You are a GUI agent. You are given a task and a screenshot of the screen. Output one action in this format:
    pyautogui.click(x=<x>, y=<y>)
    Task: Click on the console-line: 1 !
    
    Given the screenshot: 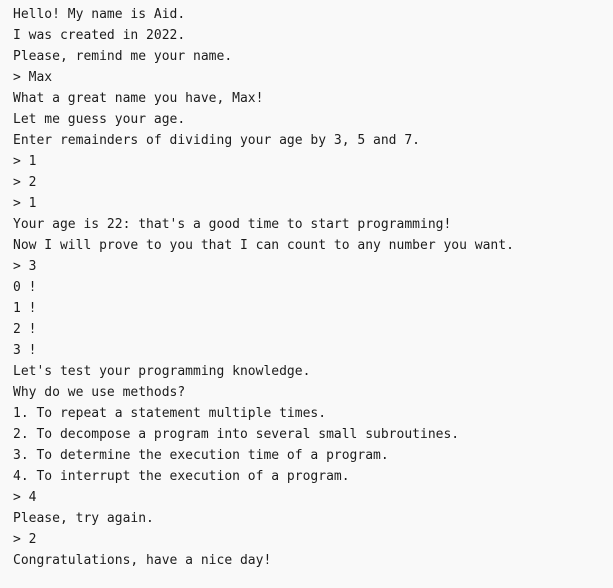 What is the action you would take?
    pyautogui.click(x=25, y=308)
    